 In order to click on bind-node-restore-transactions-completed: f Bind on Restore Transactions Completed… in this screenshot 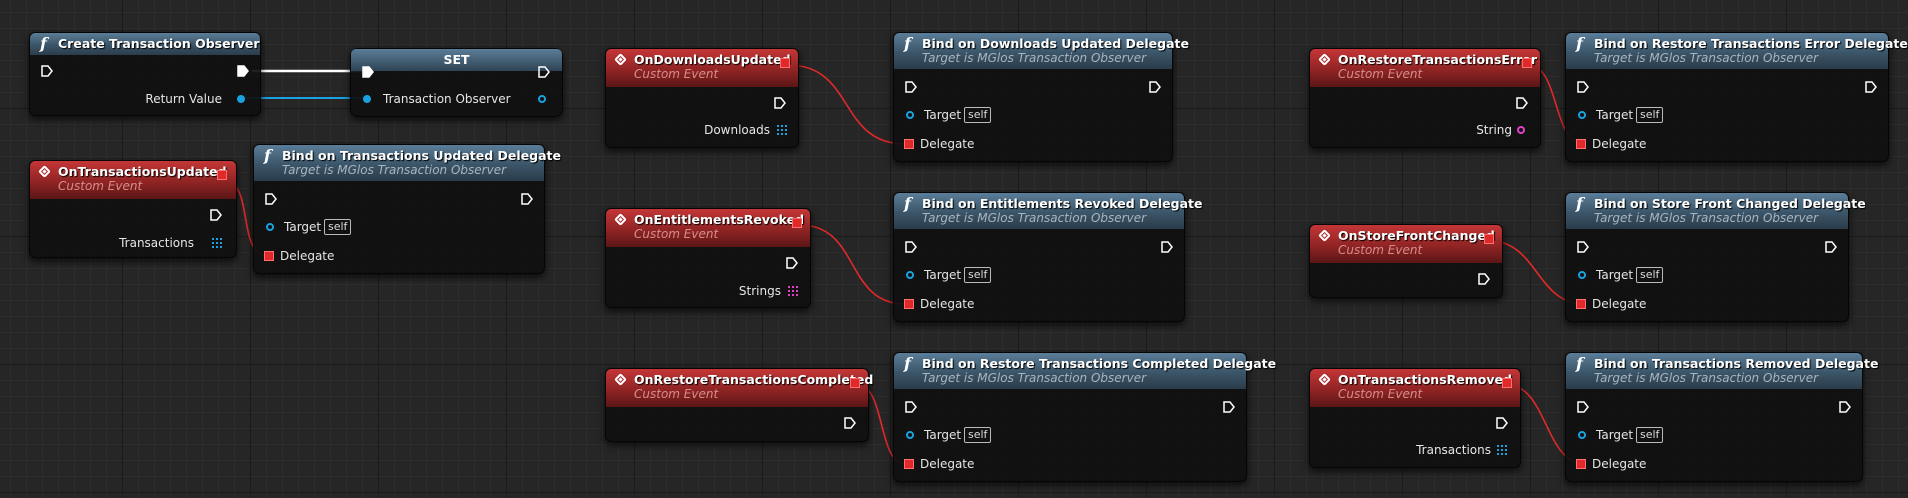, I will do `click(1085, 417)`.